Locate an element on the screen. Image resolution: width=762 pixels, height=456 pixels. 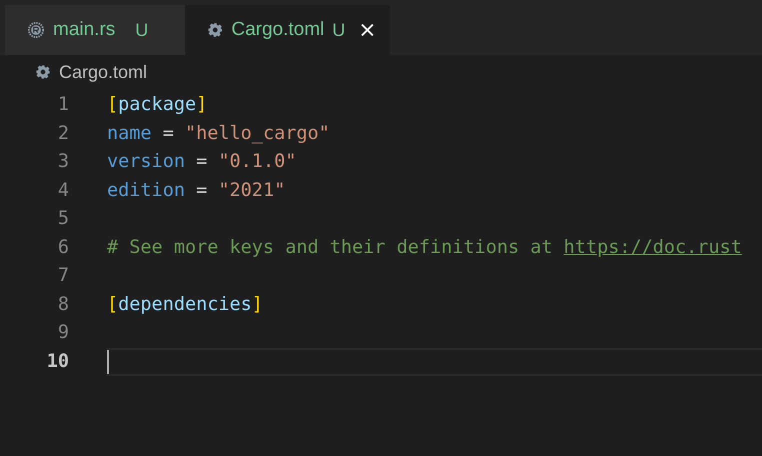
string-value: "0.1.0" is located at coordinates (257, 162).